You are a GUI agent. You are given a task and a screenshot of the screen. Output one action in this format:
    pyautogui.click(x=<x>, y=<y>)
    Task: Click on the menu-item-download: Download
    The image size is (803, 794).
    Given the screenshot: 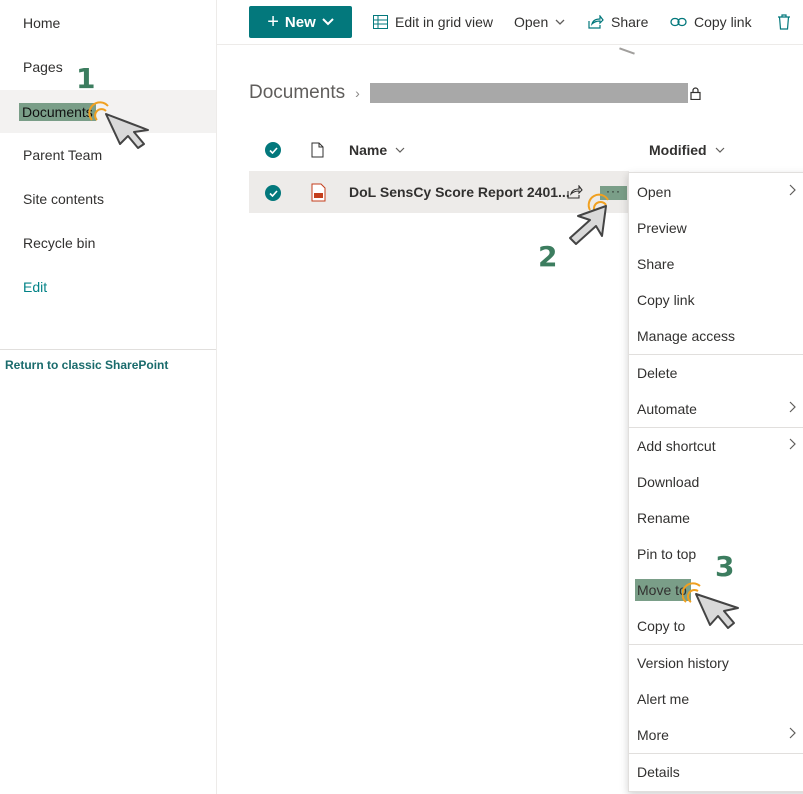 What is the action you would take?
    pyautogui.click(x=716, y=482)
    